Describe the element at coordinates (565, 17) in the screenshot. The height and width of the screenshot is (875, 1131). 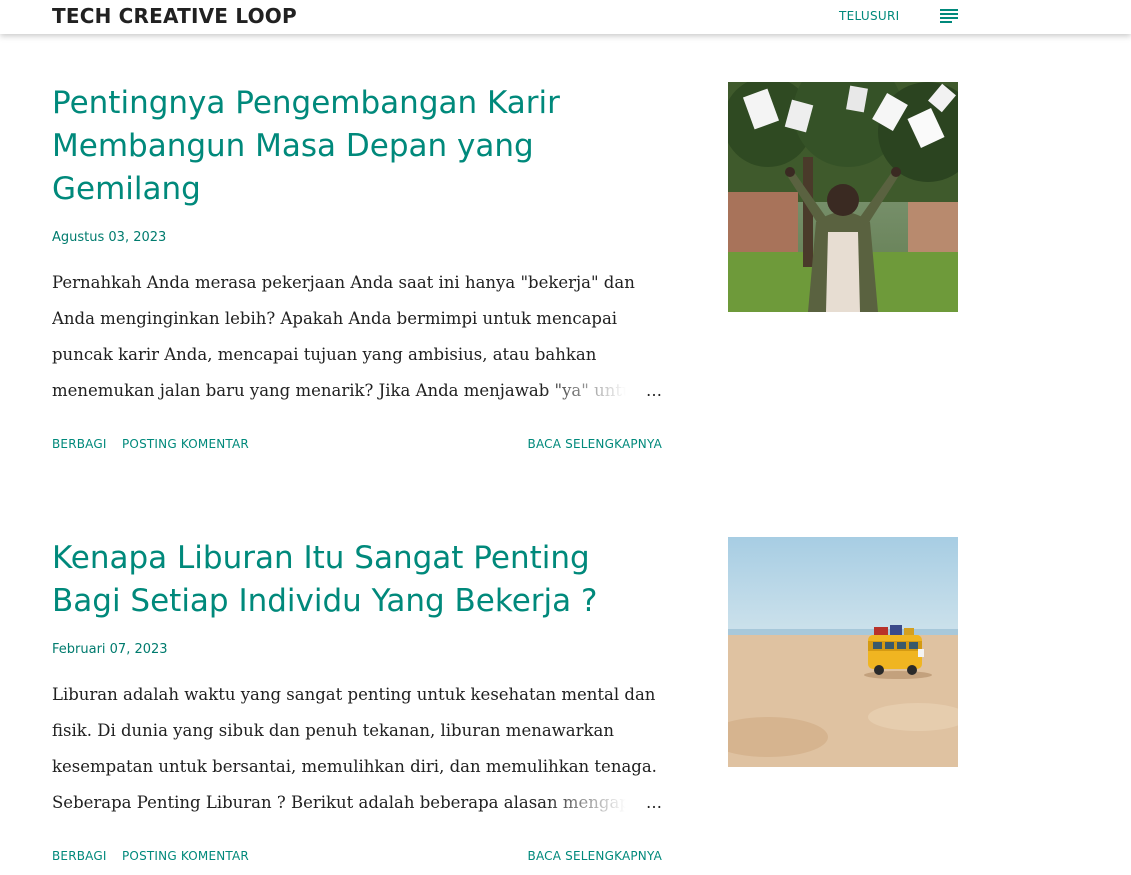
I see `top-bar: TECH CREATIVE LOOP TELUSURI` at that location.